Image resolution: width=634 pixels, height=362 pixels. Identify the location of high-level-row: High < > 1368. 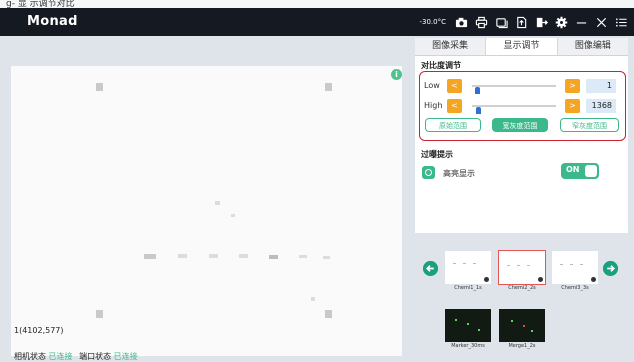
(522, 106).